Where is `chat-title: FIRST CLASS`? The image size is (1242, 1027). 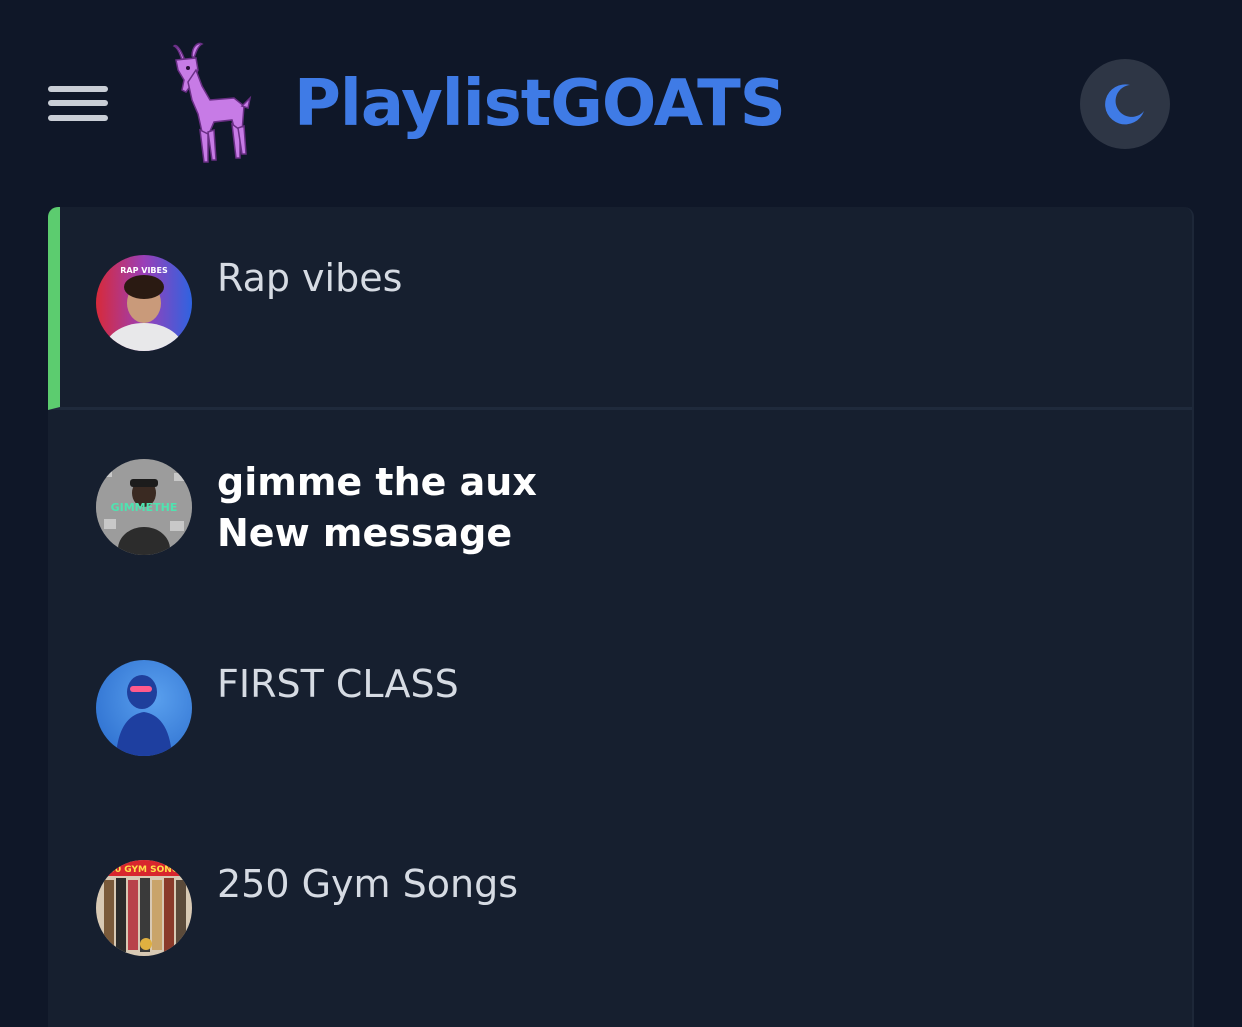
chat-title: FIRST CLASS is located at coordinates (338, 684).